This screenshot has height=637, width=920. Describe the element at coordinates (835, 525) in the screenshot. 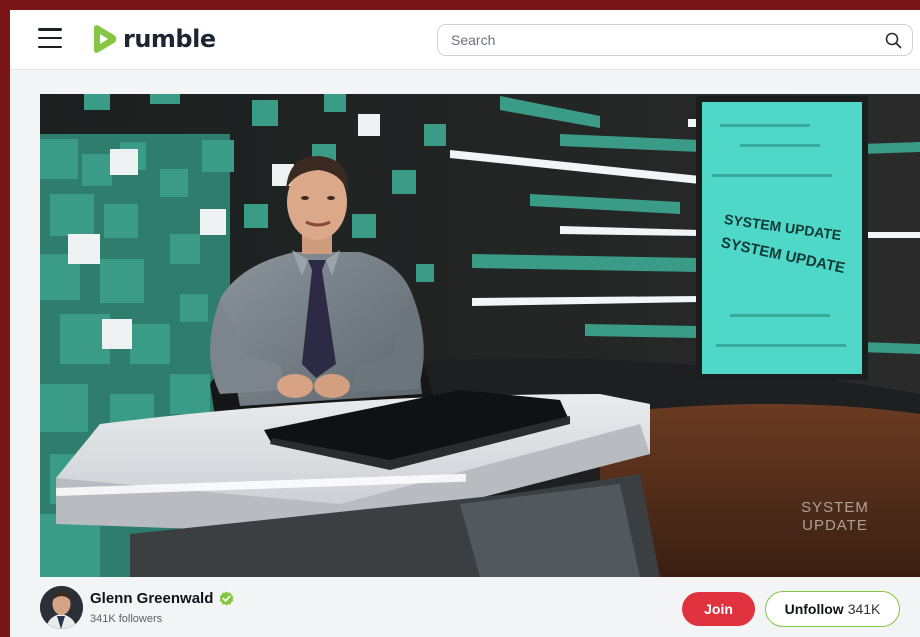

I see `watermark-line-2: UPDATE` at that location.